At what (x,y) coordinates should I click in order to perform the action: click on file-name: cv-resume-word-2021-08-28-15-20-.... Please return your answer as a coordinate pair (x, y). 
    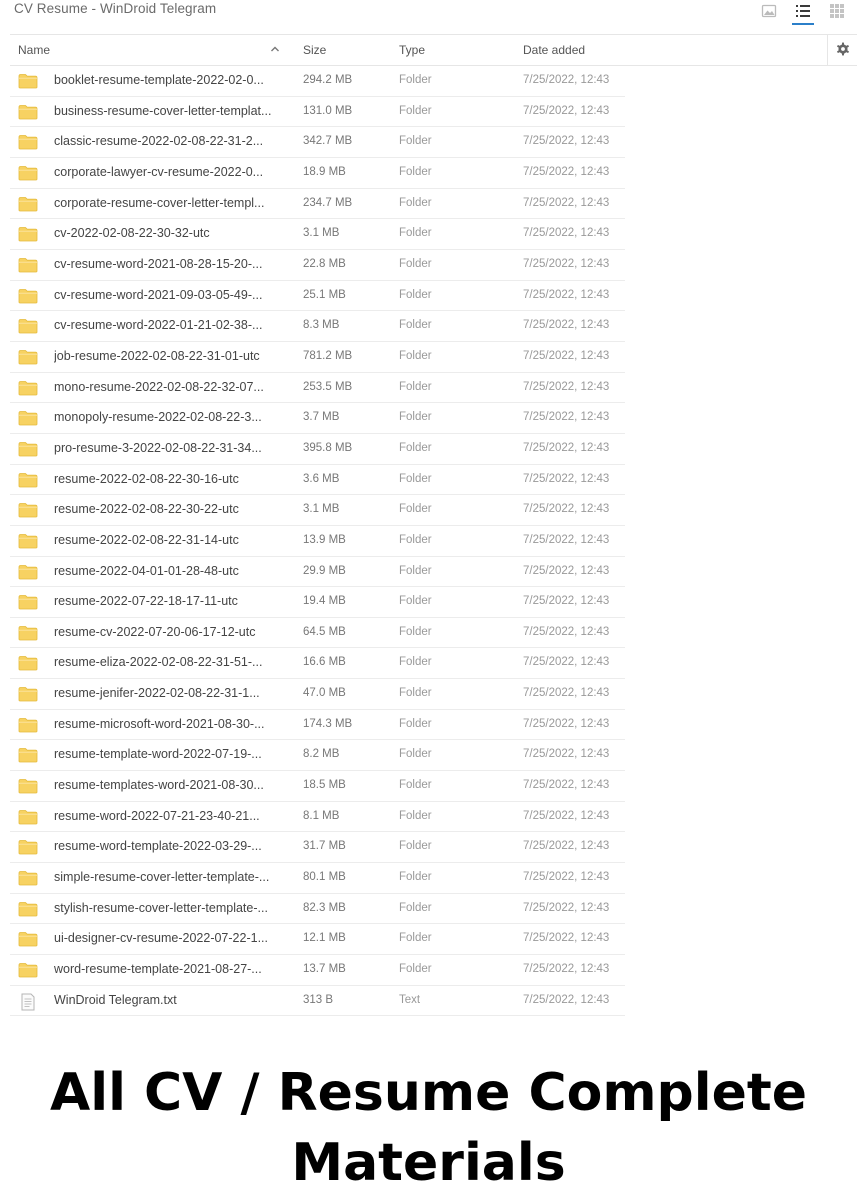
    Looking at the image, I should click on (172, 264).